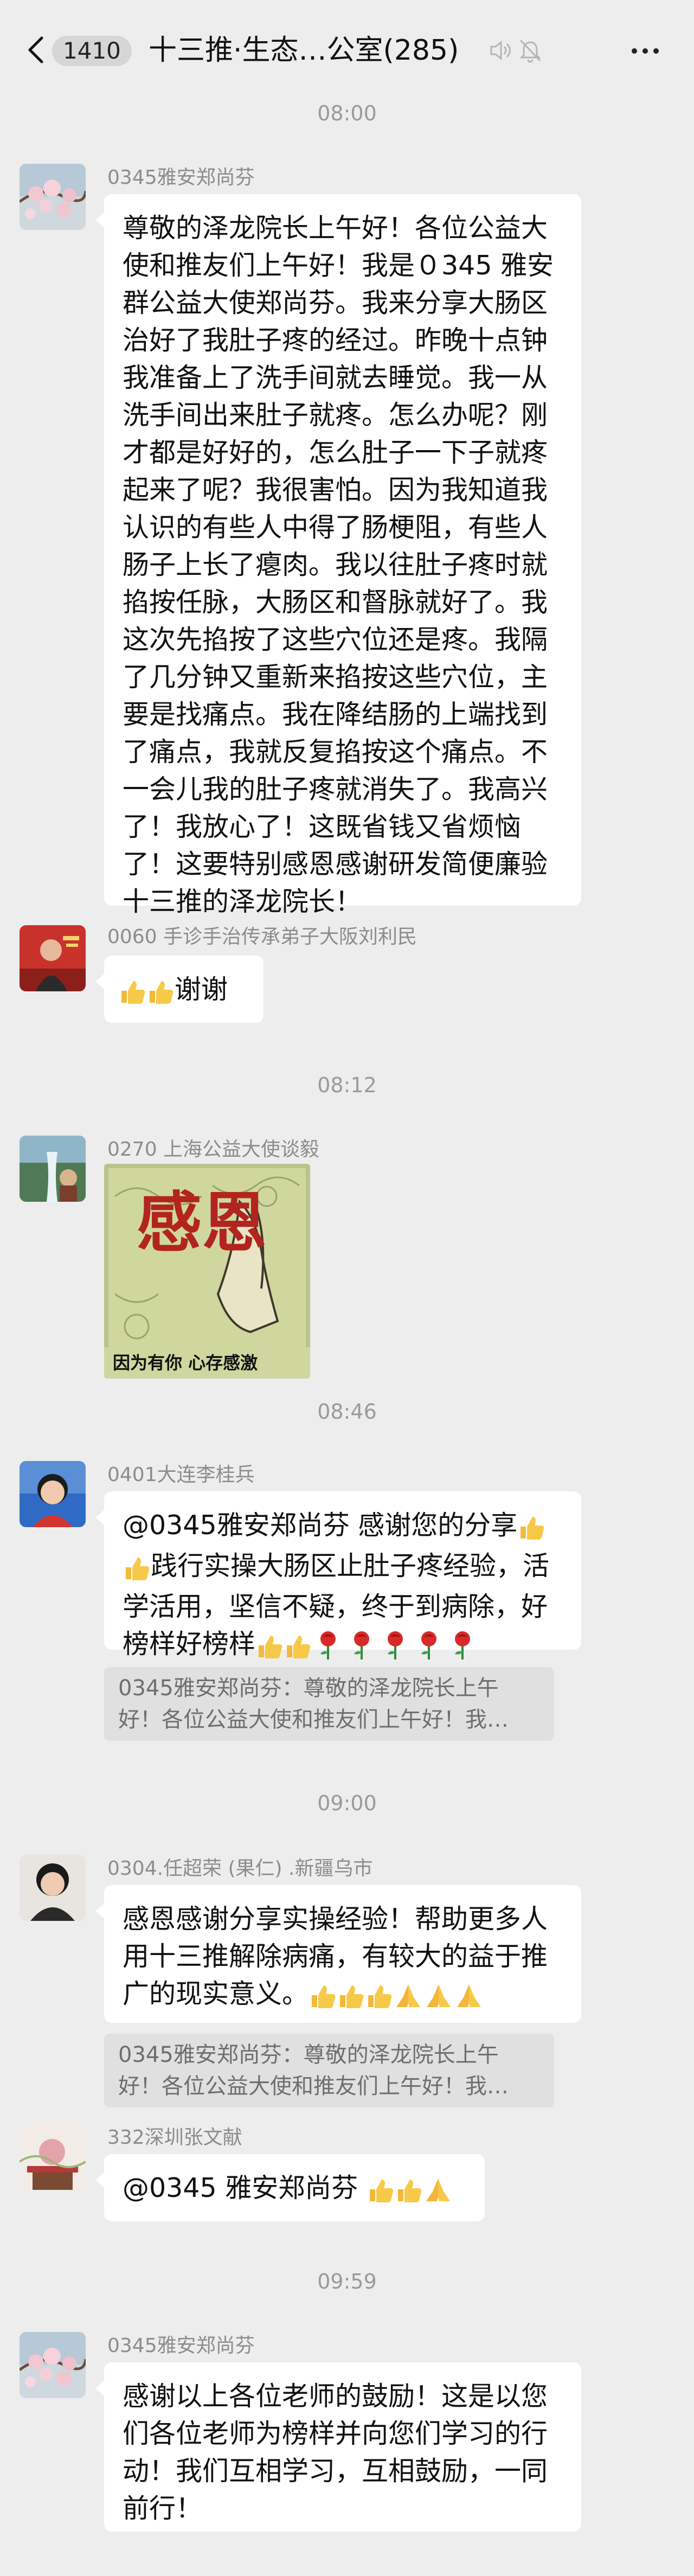 The height and width of the screenshot is (2576, 694). I want to click on gratitude-card-image: 感恩 因为有你 心存感激, so click(207, 1271).